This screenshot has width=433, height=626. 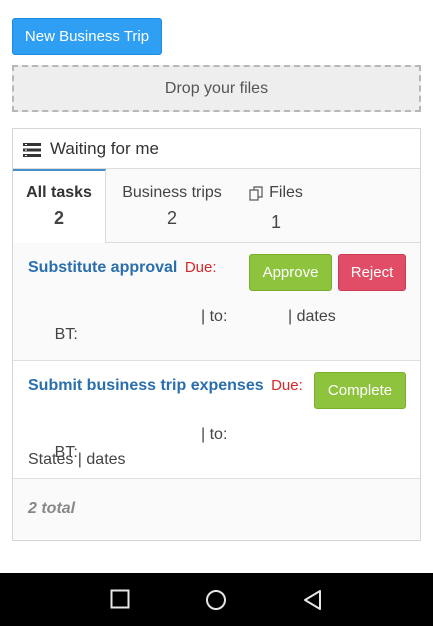 I want to click on bt-label: BT:, so click(x=66, y=334).